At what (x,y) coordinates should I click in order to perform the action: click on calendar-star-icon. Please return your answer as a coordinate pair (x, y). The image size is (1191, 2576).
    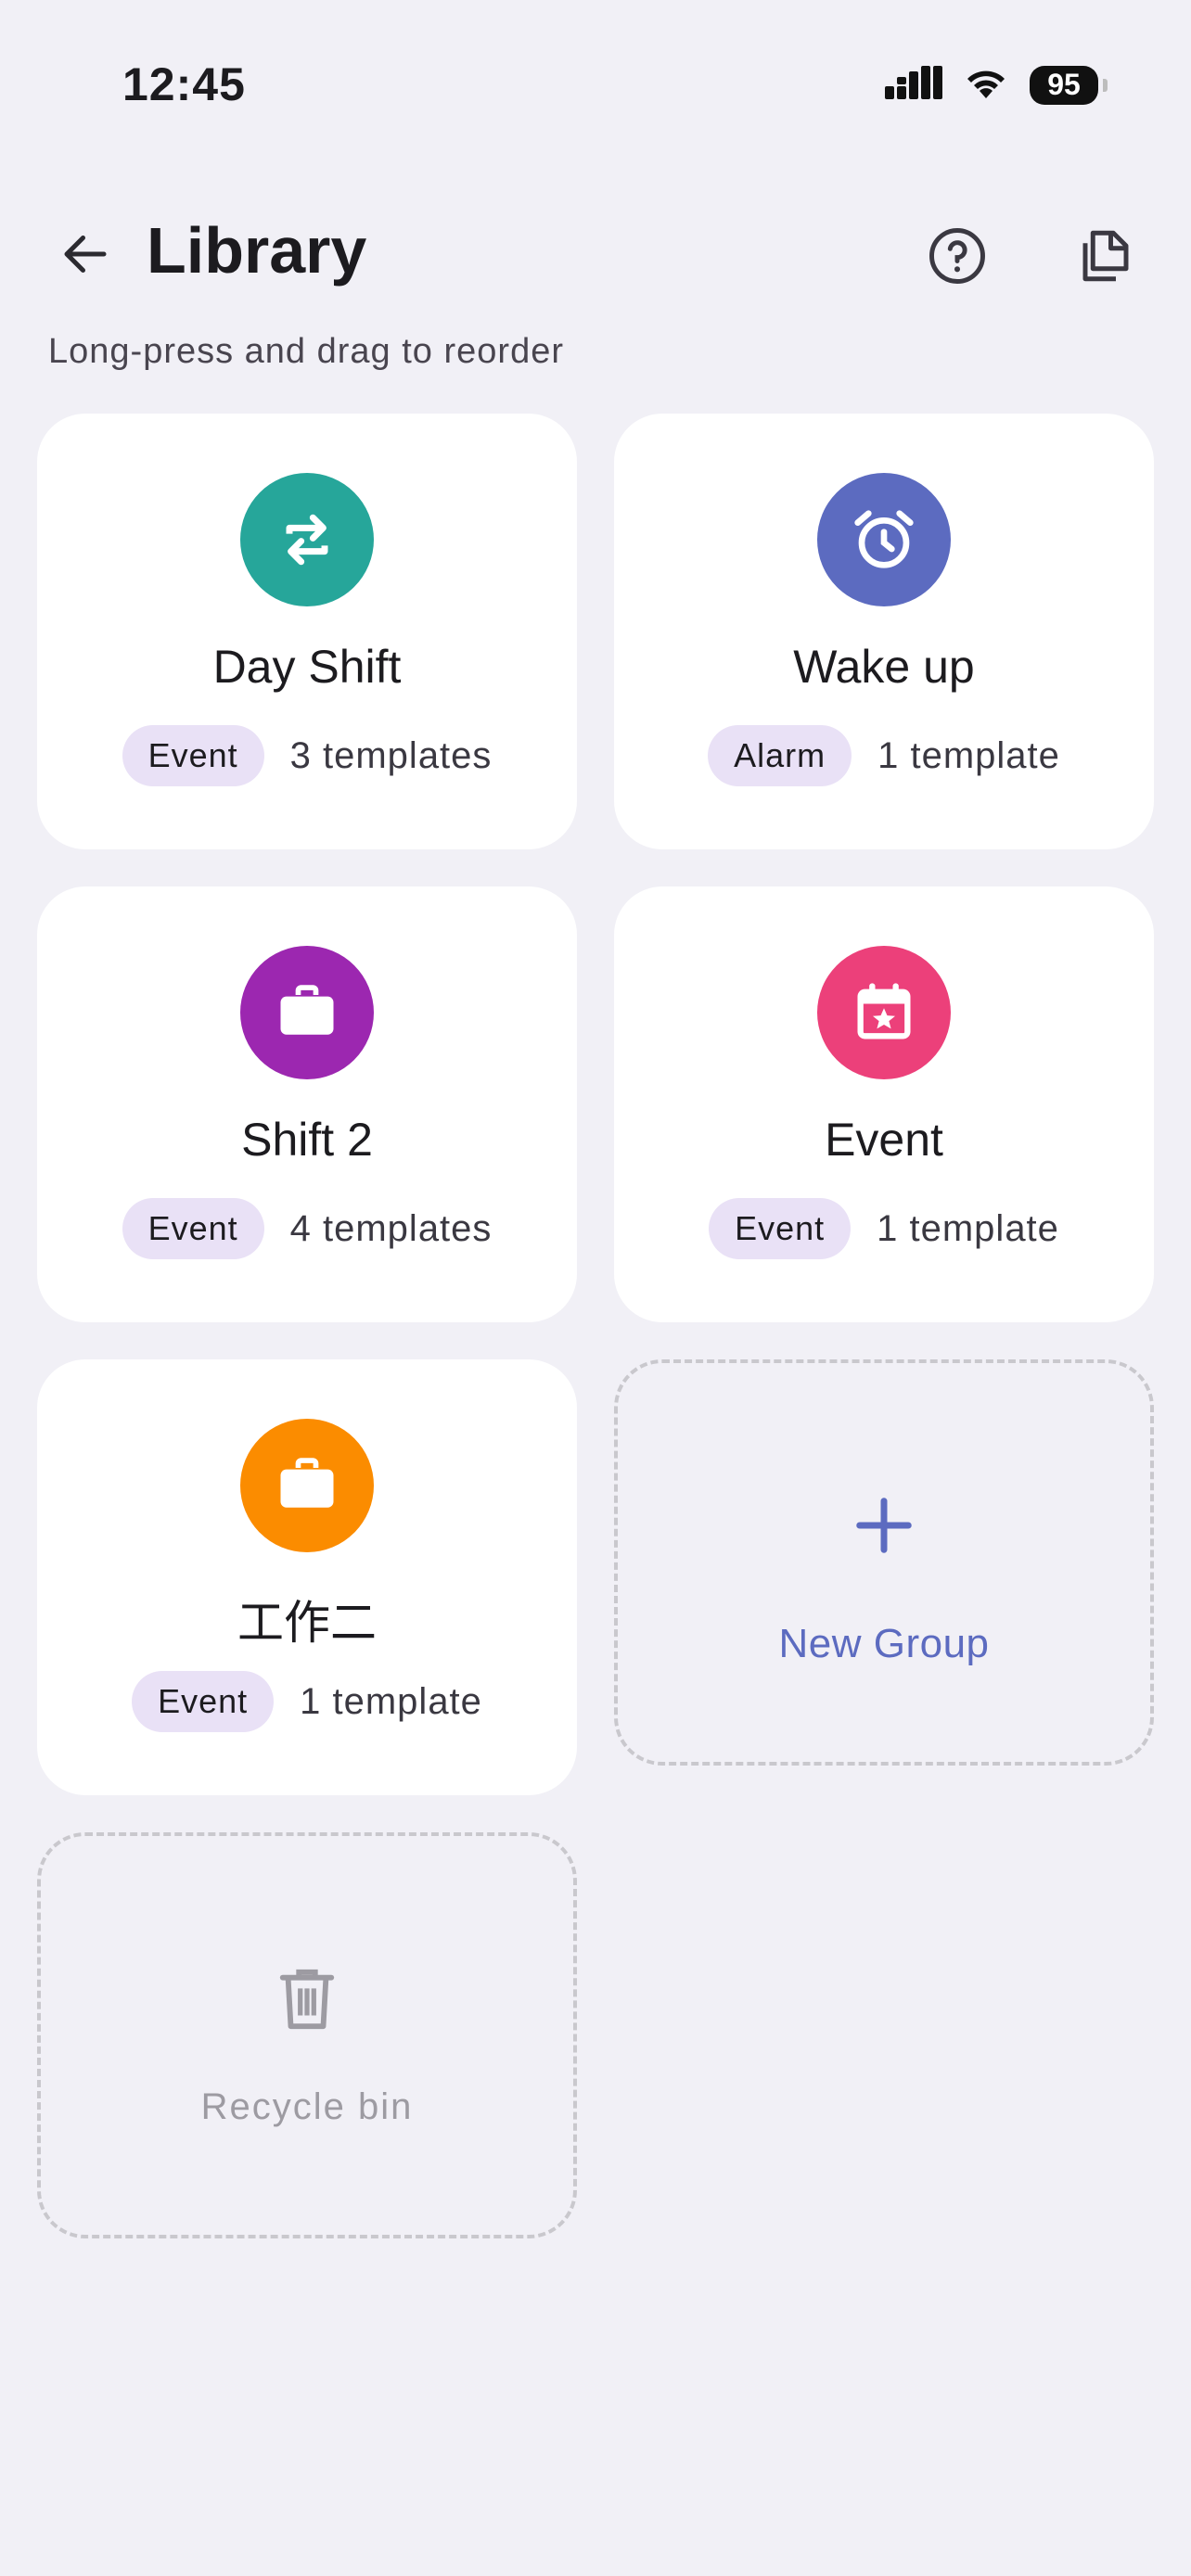
    Looking at the image, I should click on (884, 1012).